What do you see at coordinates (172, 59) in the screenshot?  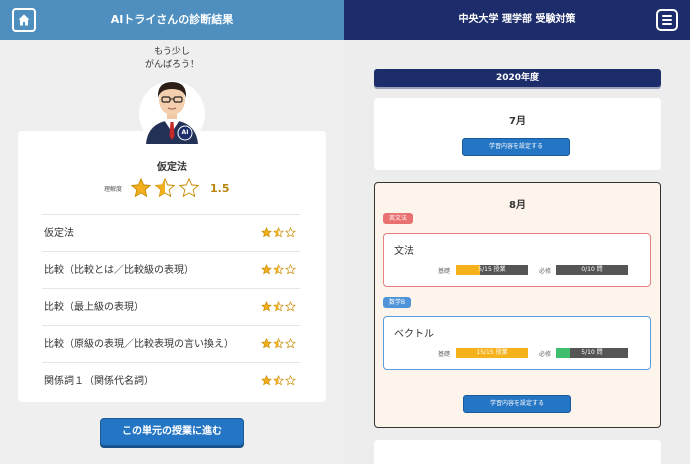 I see `speech-bubble: もう少し がんばろう！` at bounding box center [172, 59].